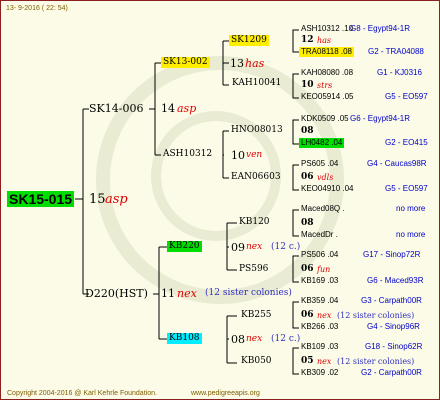 The width and height of the screenshot is (440, 400). What do you see at coordinates (393, 347) in the screenshot?
I see `g4-line: G18 - Sinop62R` at bounding box center [393, 347].